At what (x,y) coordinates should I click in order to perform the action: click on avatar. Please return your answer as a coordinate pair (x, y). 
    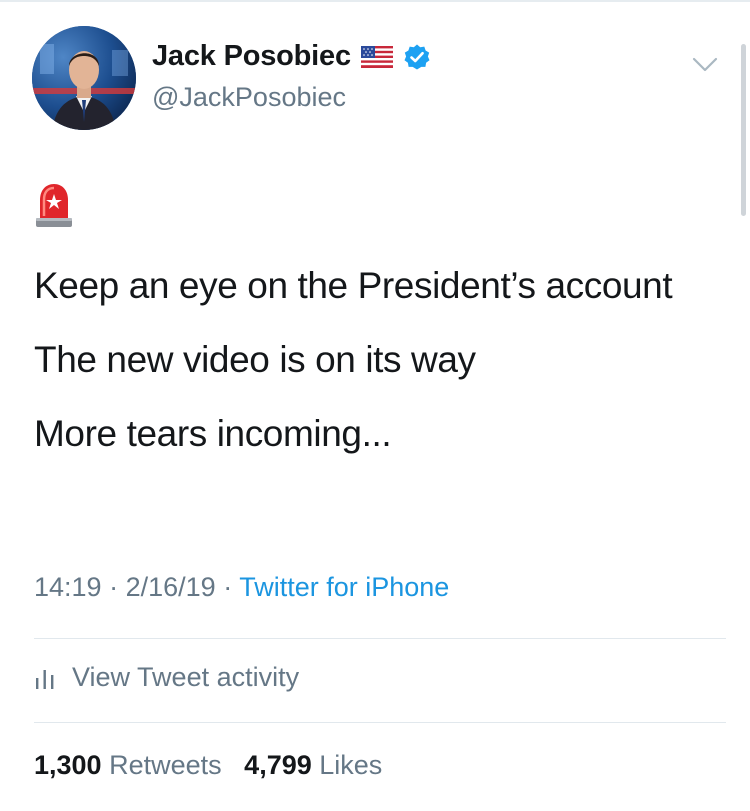
    Looking at the image, I should click on (84, 78).